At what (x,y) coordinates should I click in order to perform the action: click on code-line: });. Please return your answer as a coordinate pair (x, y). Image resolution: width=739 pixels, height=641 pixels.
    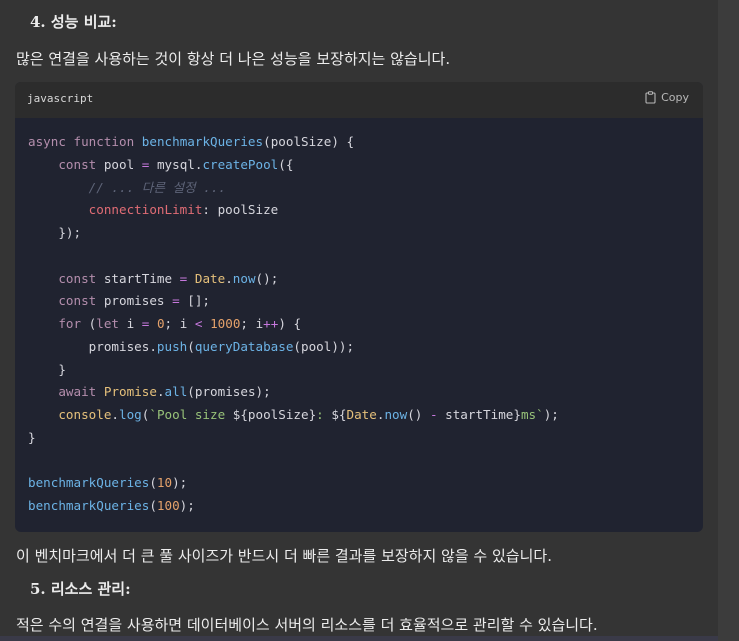
    Looking at the image, I should click on (54, 233).